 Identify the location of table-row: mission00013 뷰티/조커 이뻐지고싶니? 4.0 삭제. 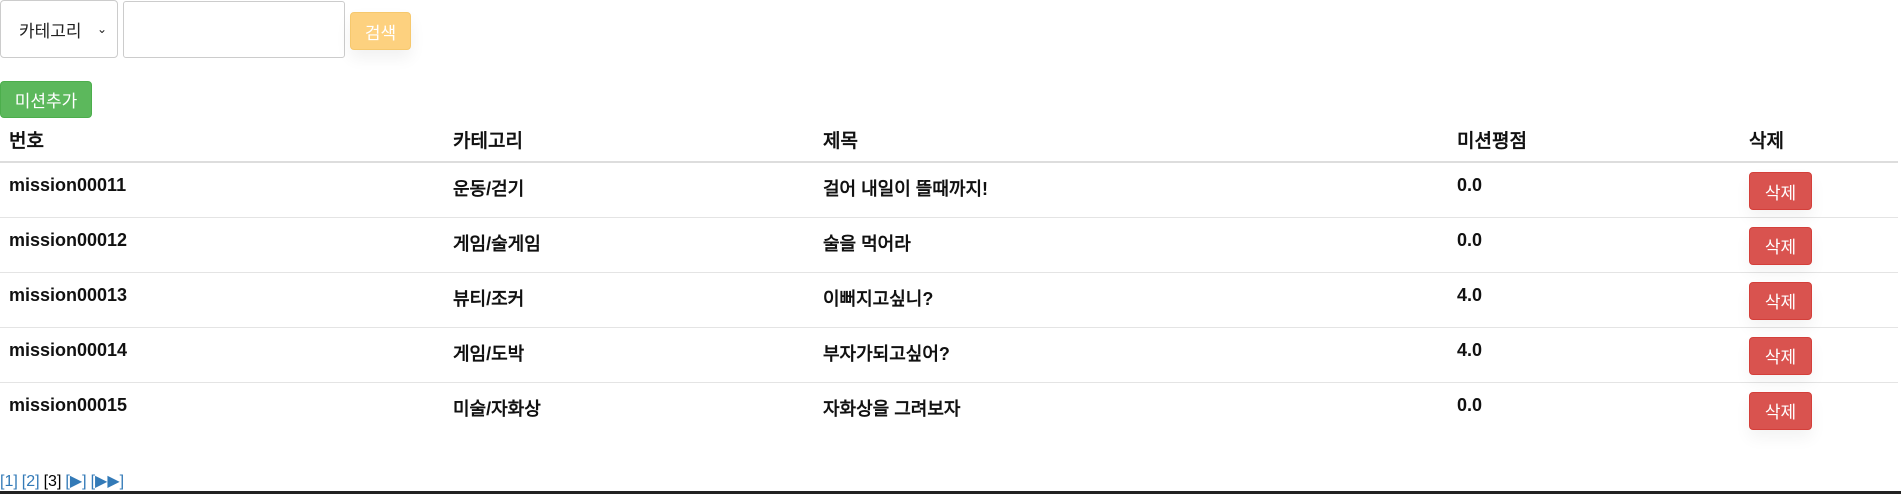
(949, 299).